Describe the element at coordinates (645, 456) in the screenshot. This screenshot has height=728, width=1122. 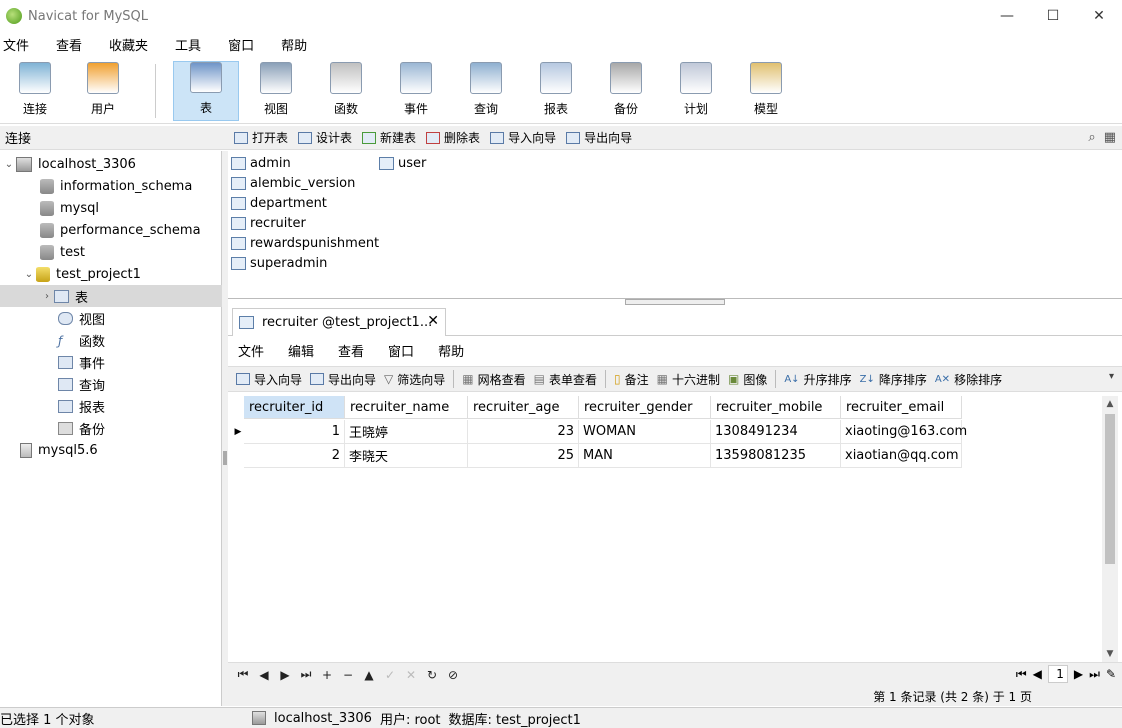
I see `table-cell: MAN` at that location.